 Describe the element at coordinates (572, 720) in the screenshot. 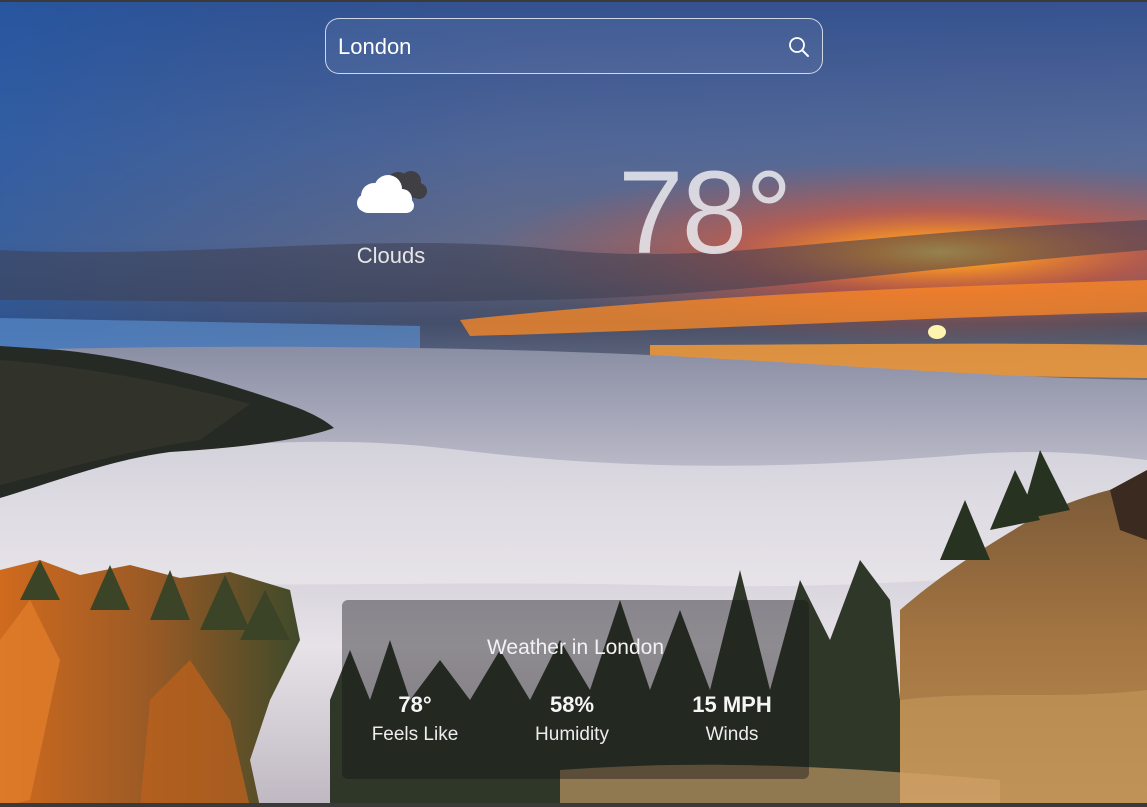

I see `humidity-stat: 58% Humidity` at that location.